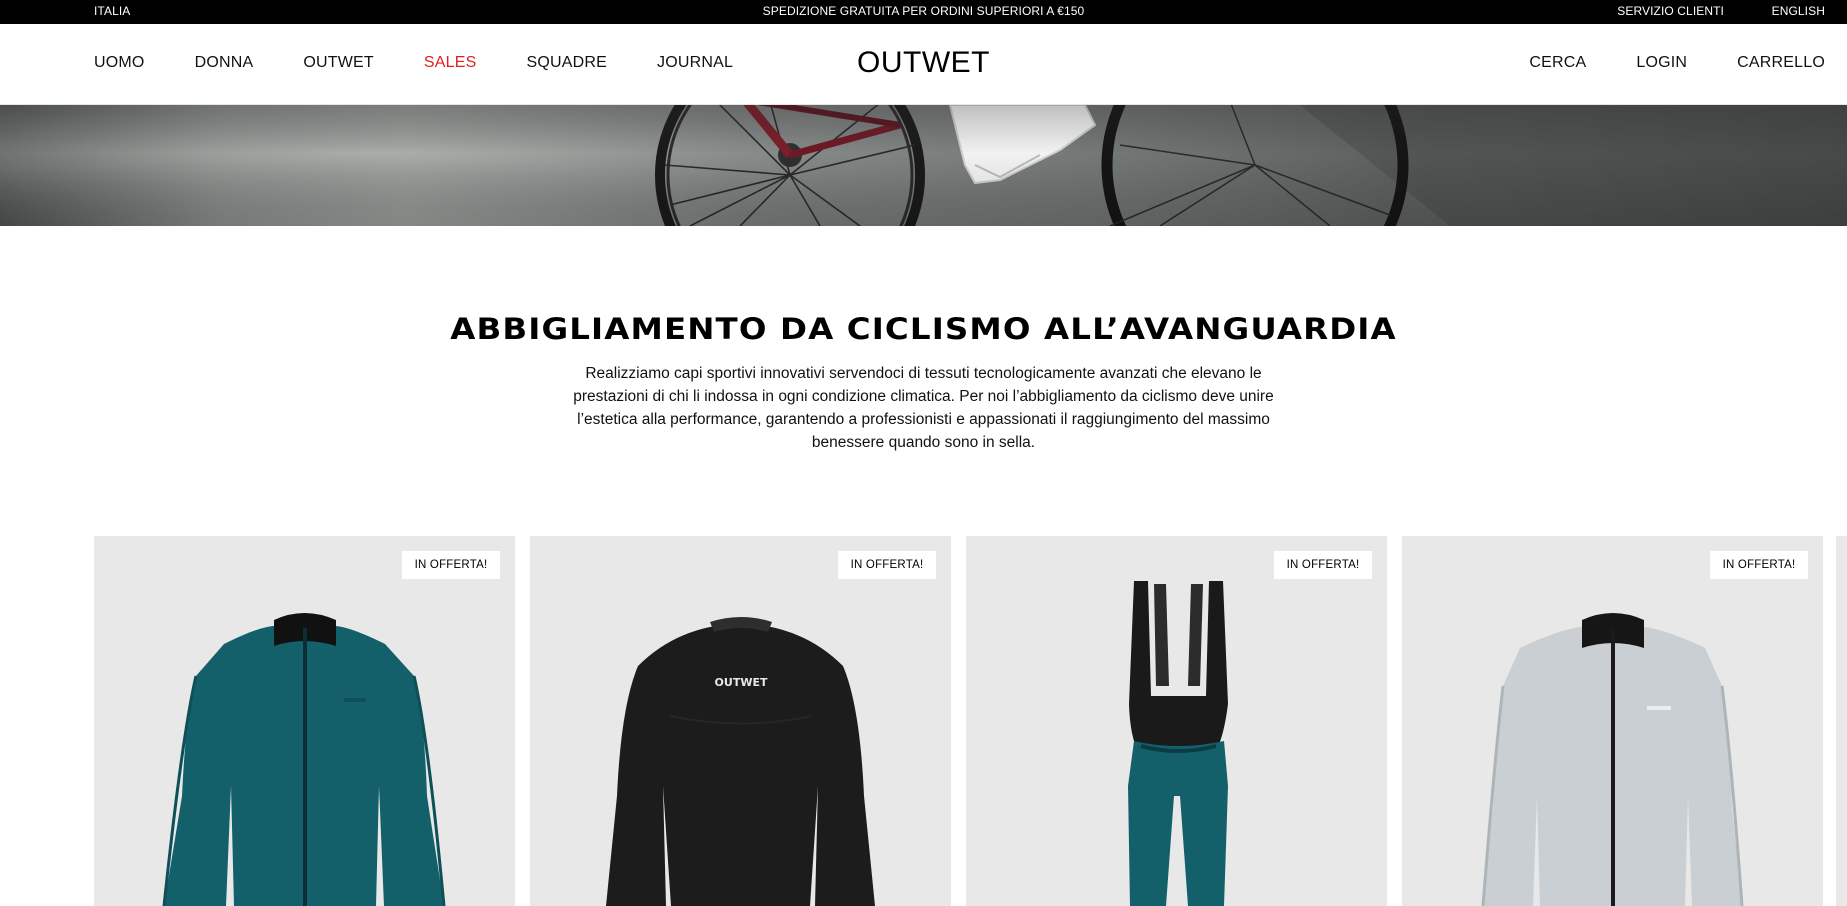 Image resolution: width=1847 pixels, height=906 pixels. What do you see at coordinates (1557, 63) in the screenshot?
I see `search-link: CERCA` at bounding box center [1557, 63].